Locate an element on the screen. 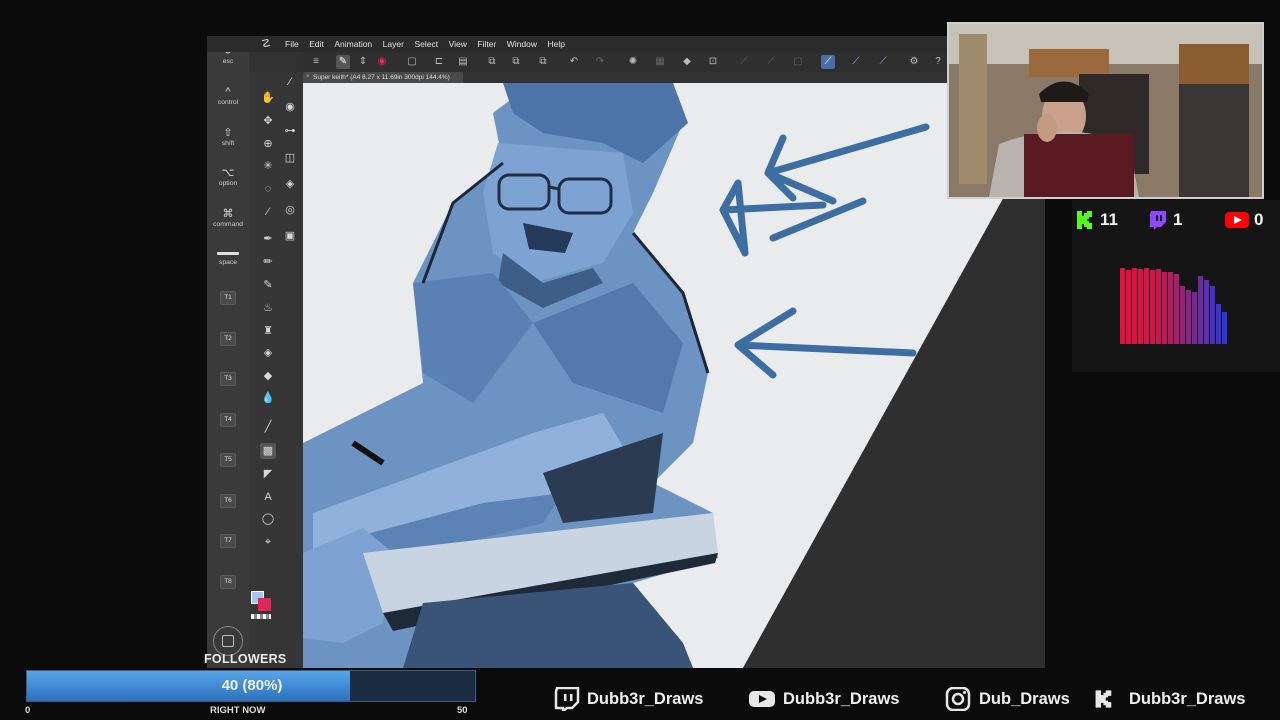 The height and width of the screenshot is (720, 1280). fill-icon: ◆ is located at coordinates (687, 62).